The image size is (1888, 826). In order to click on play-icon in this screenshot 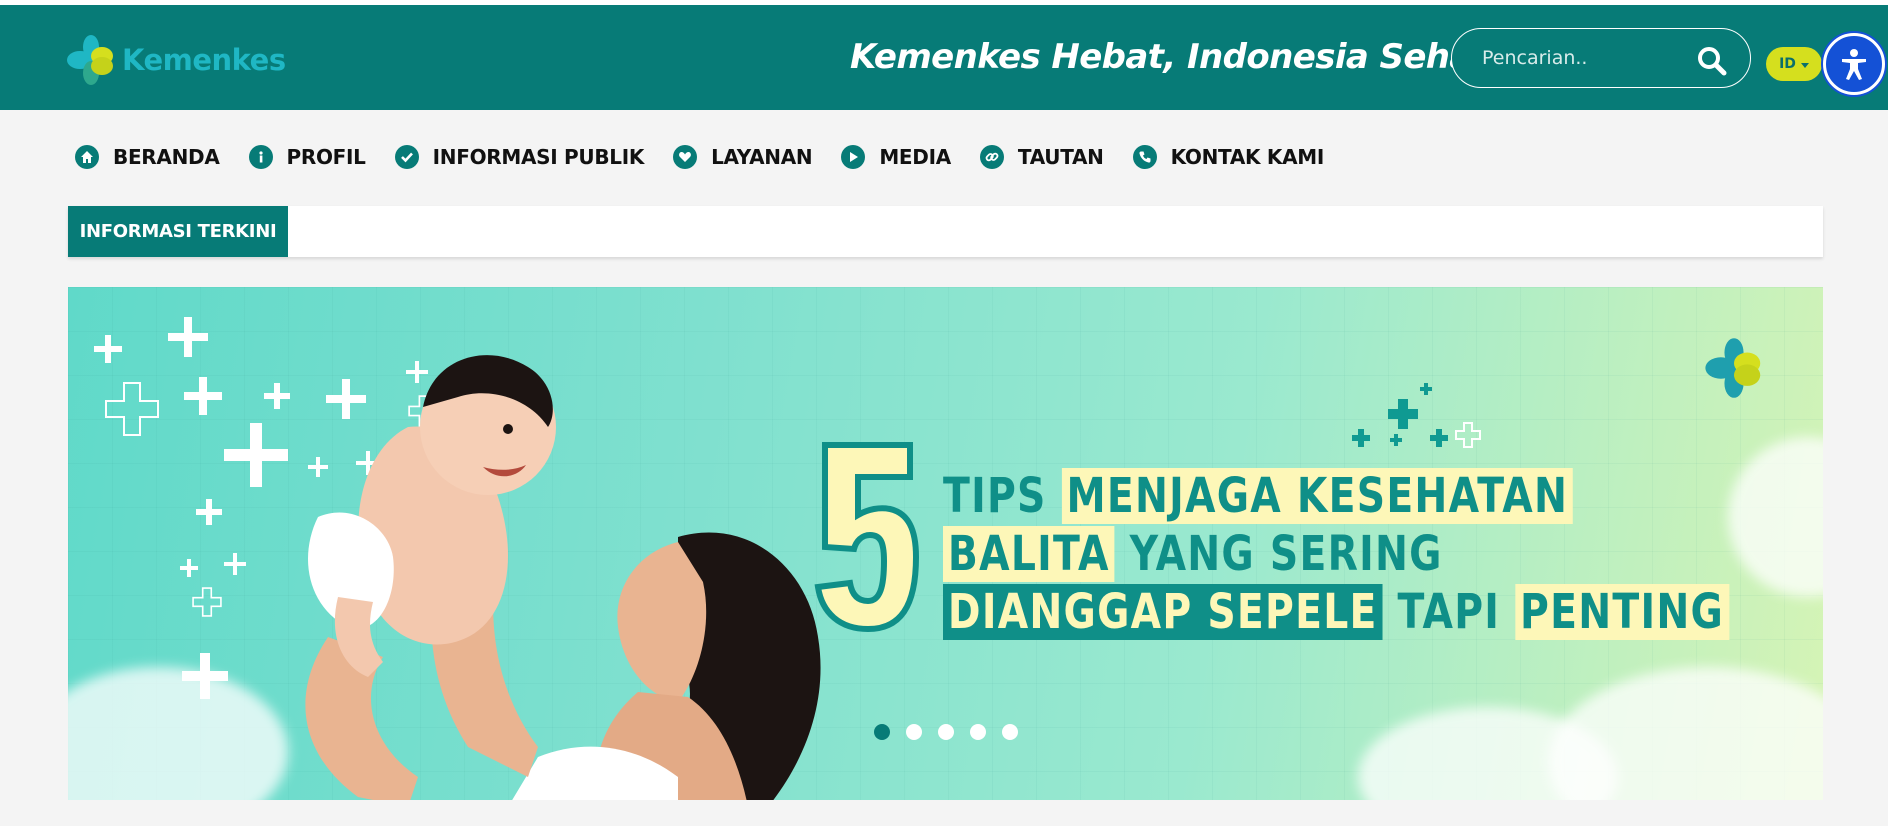, I will do `click(853, 157)`.